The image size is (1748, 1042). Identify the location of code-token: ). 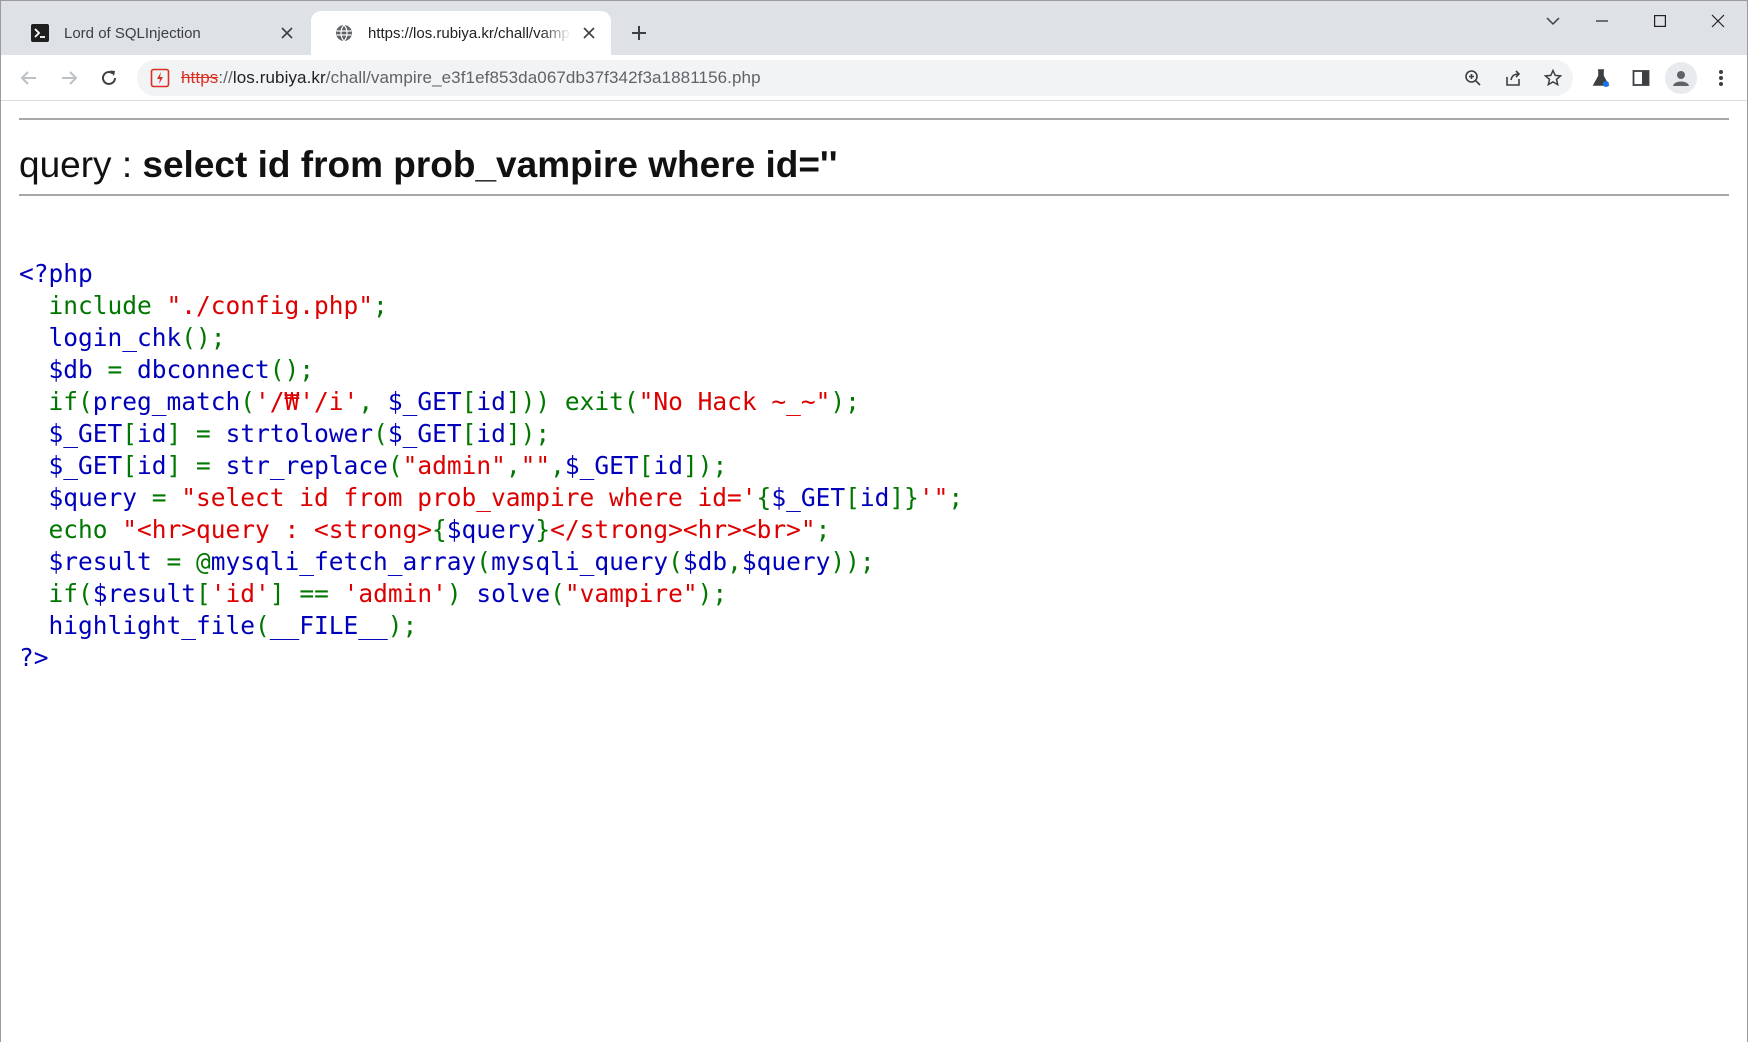
(461, 593).